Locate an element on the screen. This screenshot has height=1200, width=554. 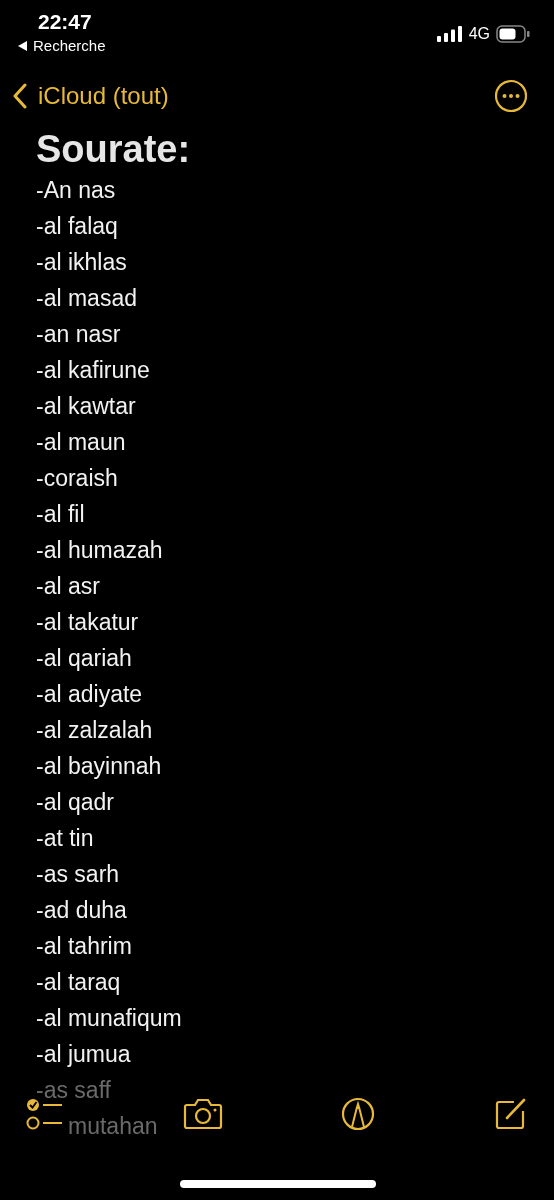
back-to-app-link: Recherche is located at coordinates (62, 46).